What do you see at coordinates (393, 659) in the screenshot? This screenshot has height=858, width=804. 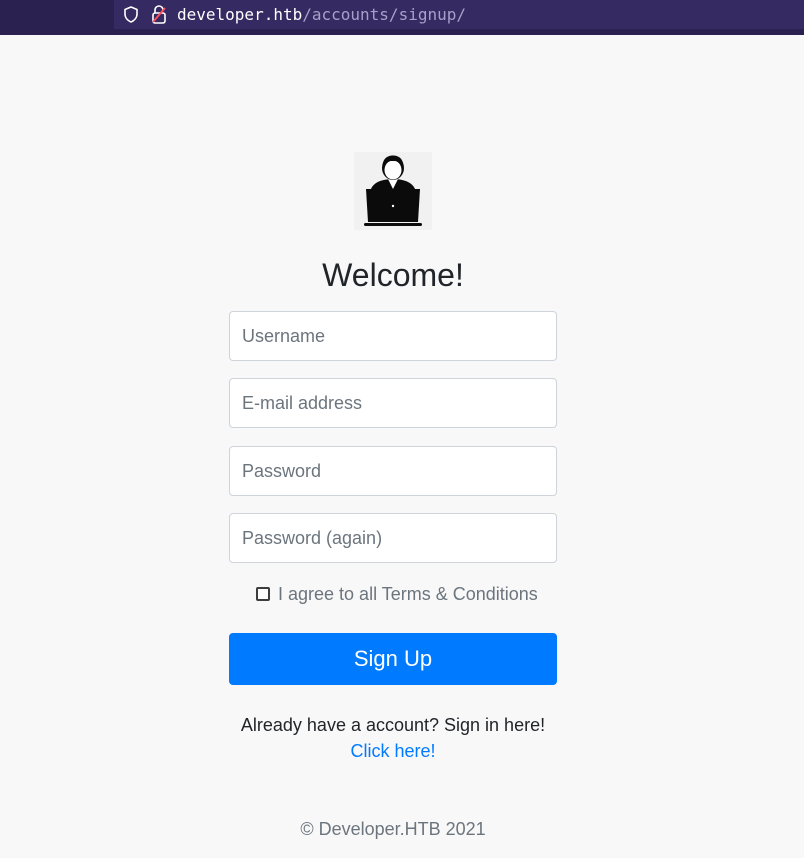 I see `sign-up-button: Sign Up` at bounding box center [393, 659].